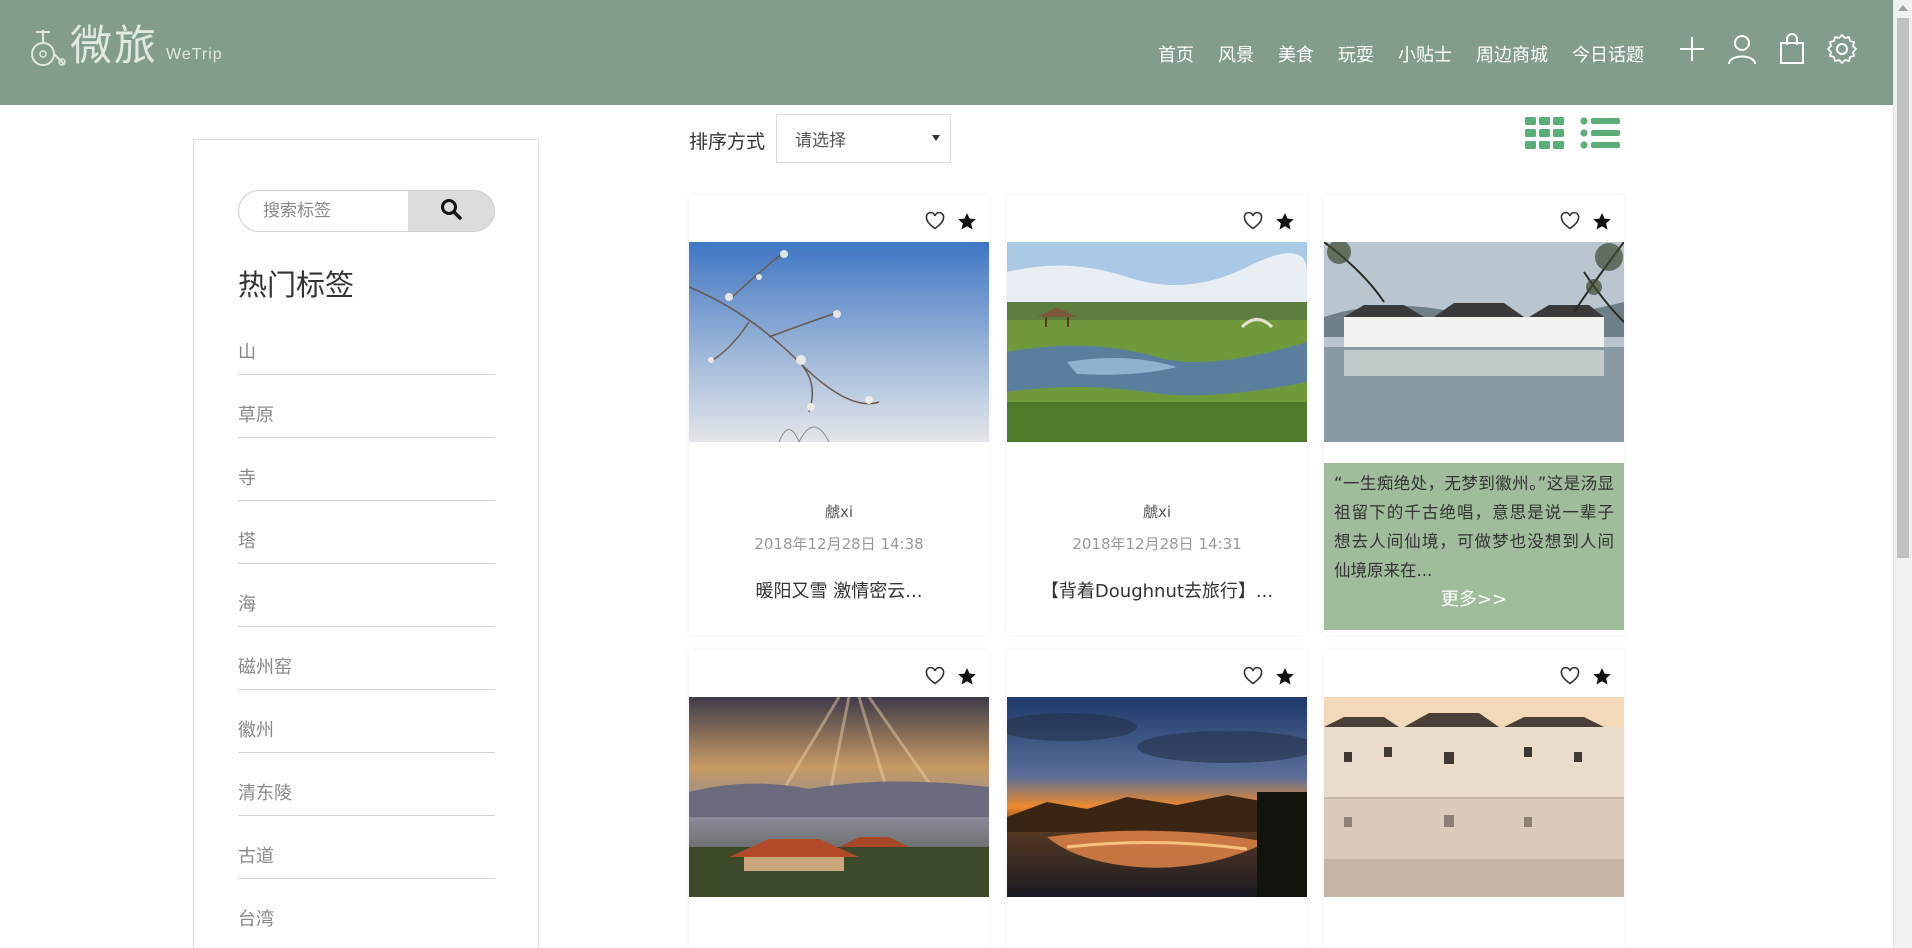 The width and height of the screenshot is (1912, 948). Describe the element at coordinates (1545, 133) in the screenshot. I see `grid-view-icon` at that location.